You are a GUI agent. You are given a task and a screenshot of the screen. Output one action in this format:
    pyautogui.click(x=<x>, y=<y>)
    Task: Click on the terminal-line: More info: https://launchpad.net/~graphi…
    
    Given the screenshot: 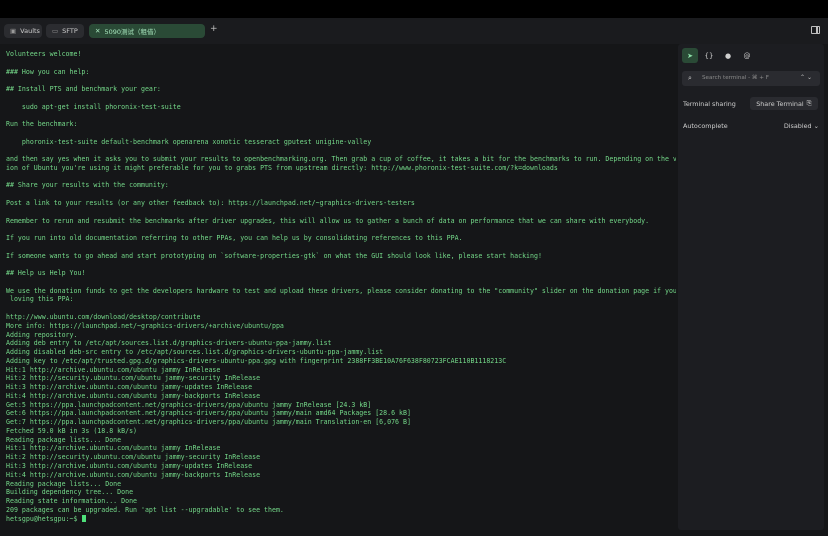 What is the action you would take?
    pyautogui.click(x=145, y=325)
    